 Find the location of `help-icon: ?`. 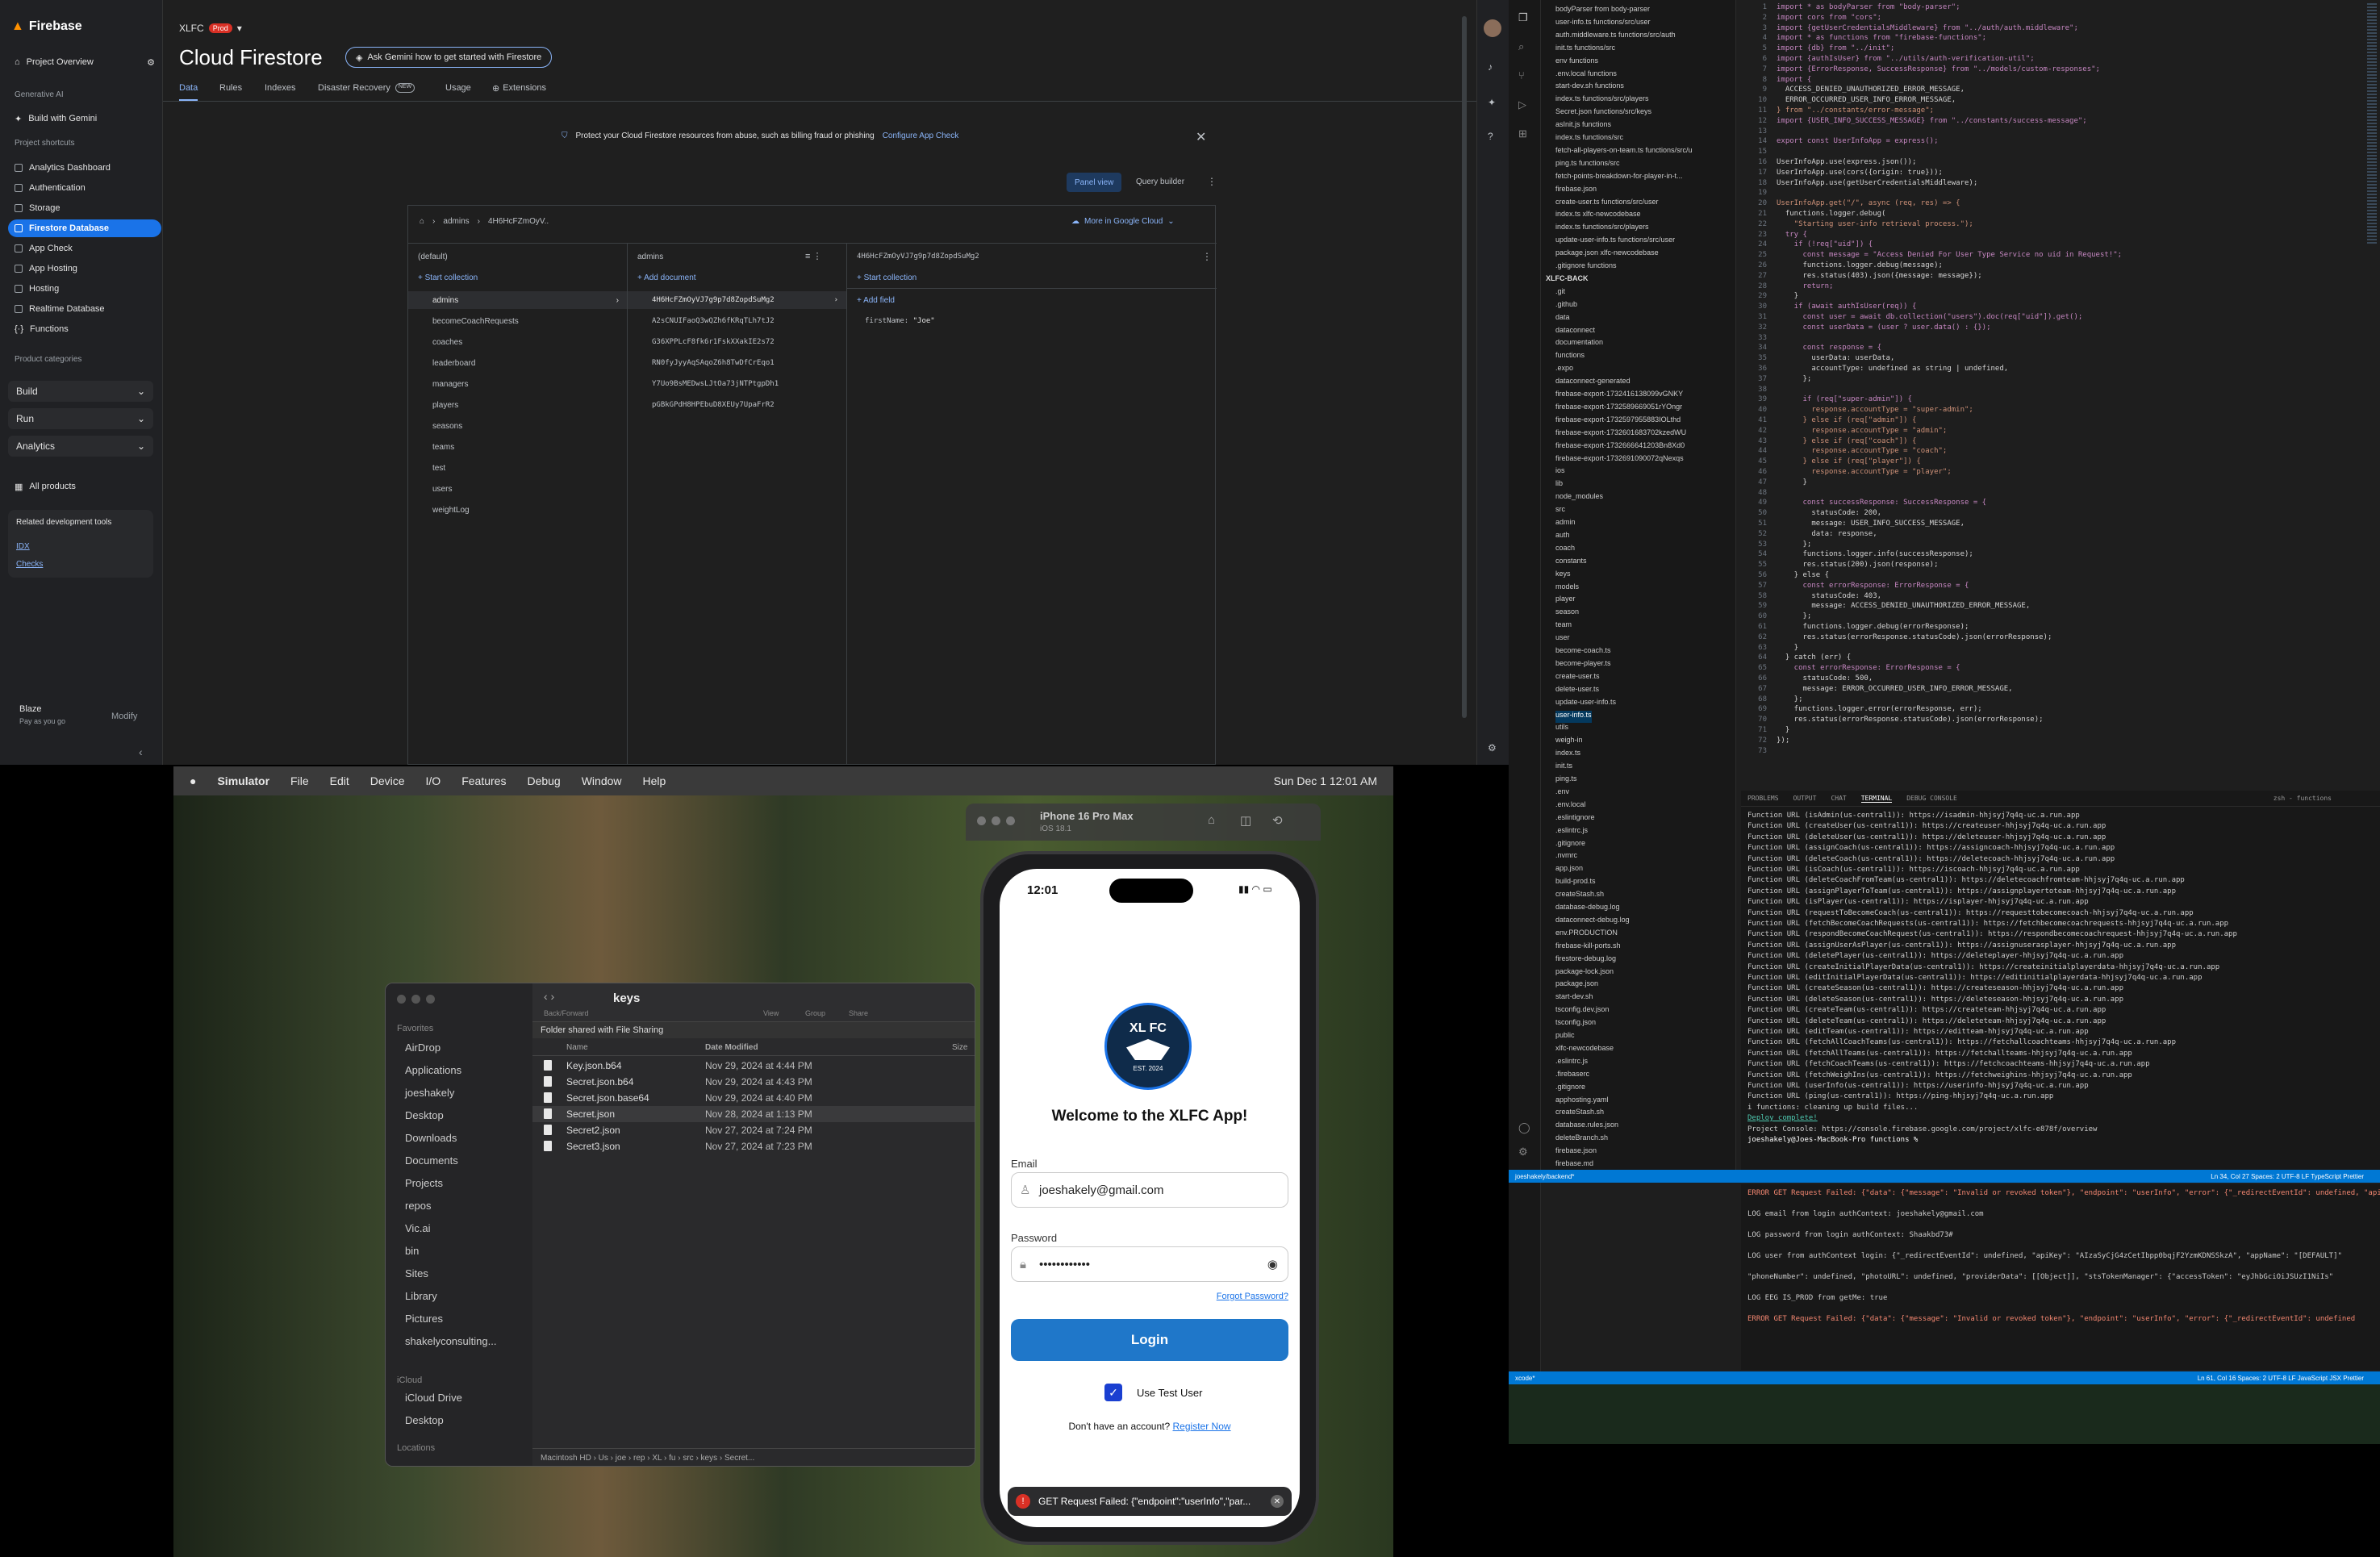

help-icon: ? is located at coordinates (1490, 136).